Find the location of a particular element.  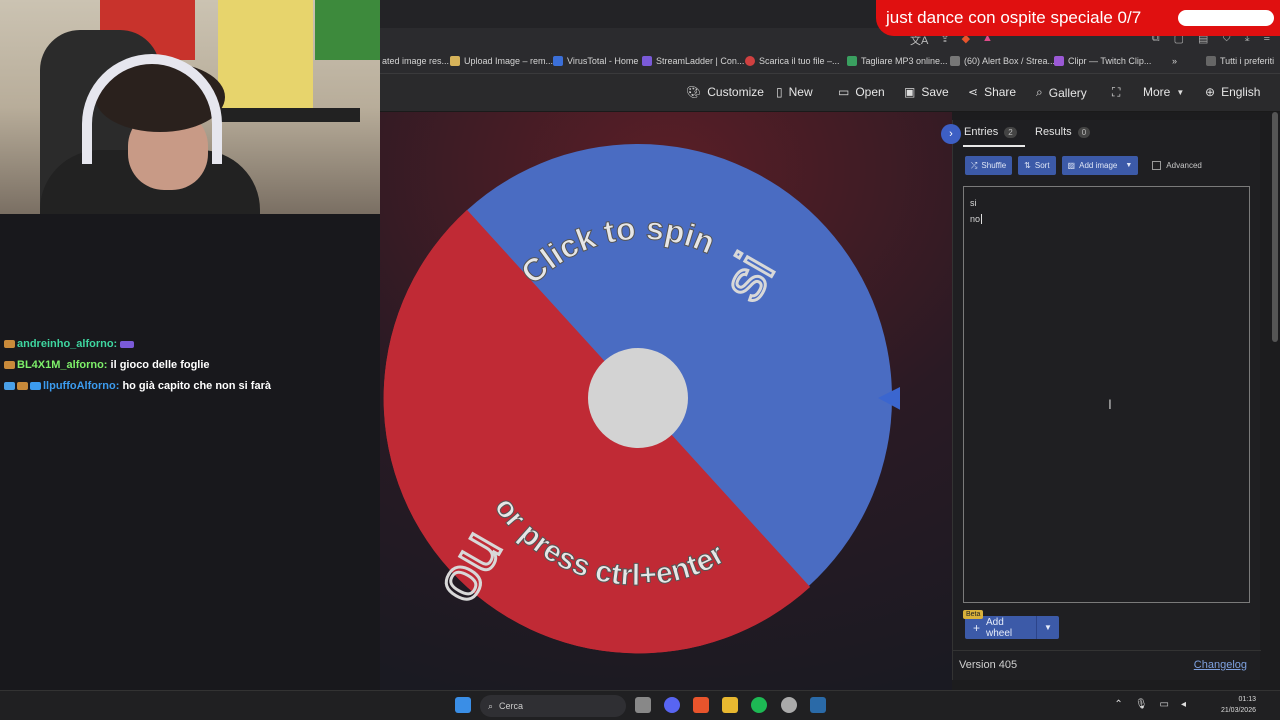

customize-button: 🎨︎ Customize is located at coordinates (725, 92).